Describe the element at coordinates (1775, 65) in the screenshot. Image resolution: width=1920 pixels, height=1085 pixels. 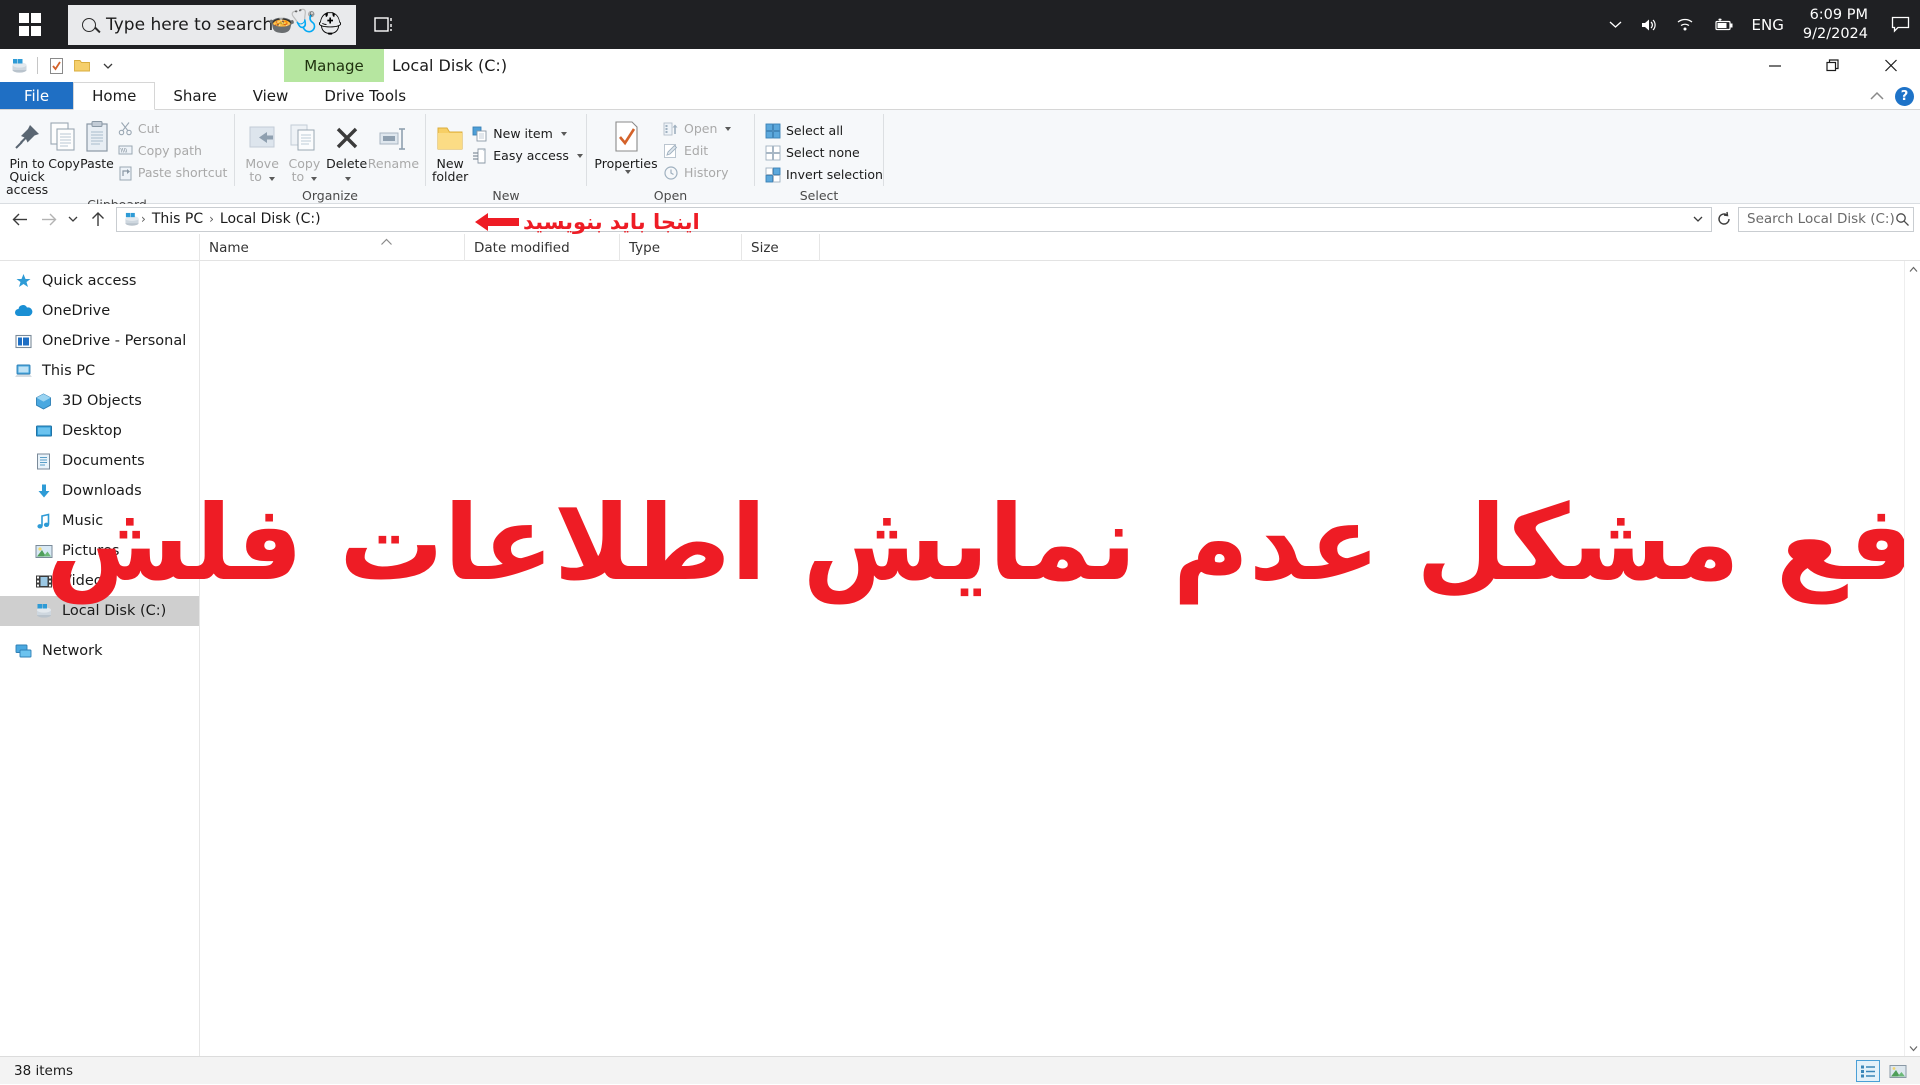
I see `minimize-button` at that location.